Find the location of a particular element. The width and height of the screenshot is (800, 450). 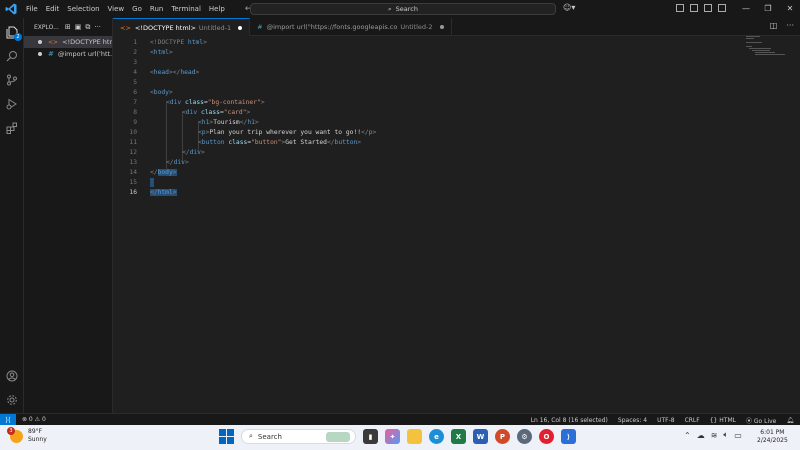

notifications-bell-icon: 🔔︎ is located at coordinates (790, 420).